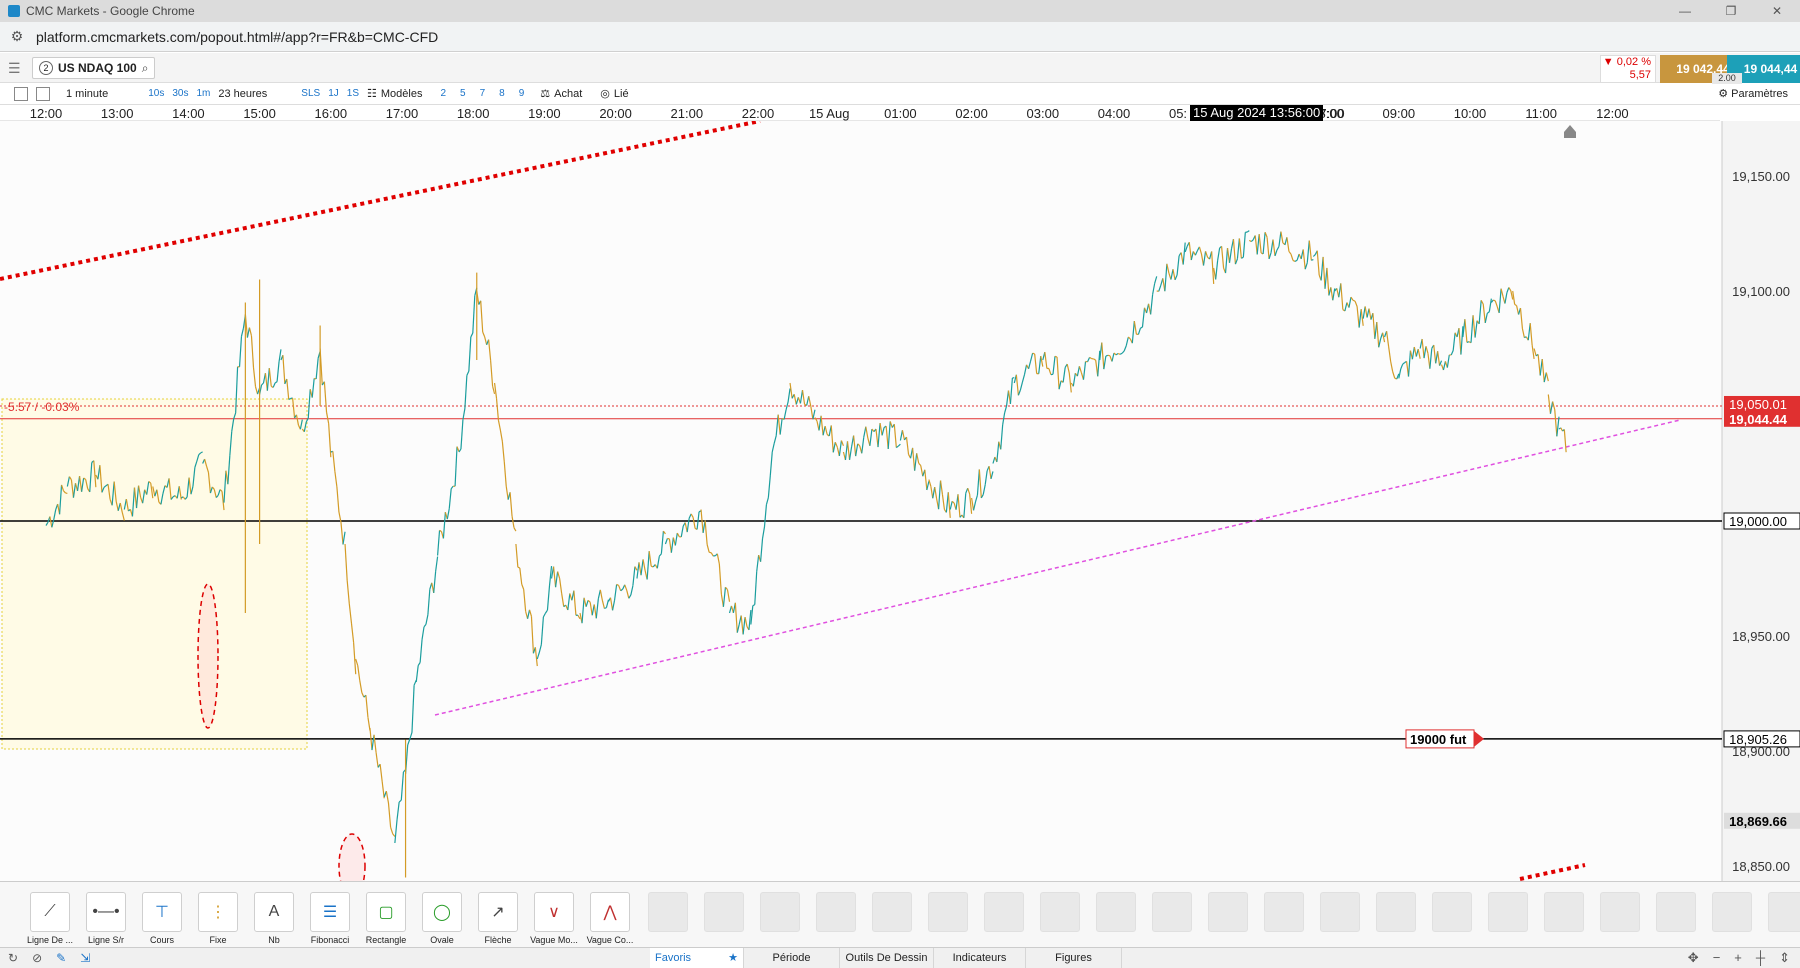 The width and height of the screenshot is (1800, 968). What do you see at coordinates (1761, 176) in the screenshot?
I see `y-tick-label: 19,150.00` at bounding box center [1761, 176].